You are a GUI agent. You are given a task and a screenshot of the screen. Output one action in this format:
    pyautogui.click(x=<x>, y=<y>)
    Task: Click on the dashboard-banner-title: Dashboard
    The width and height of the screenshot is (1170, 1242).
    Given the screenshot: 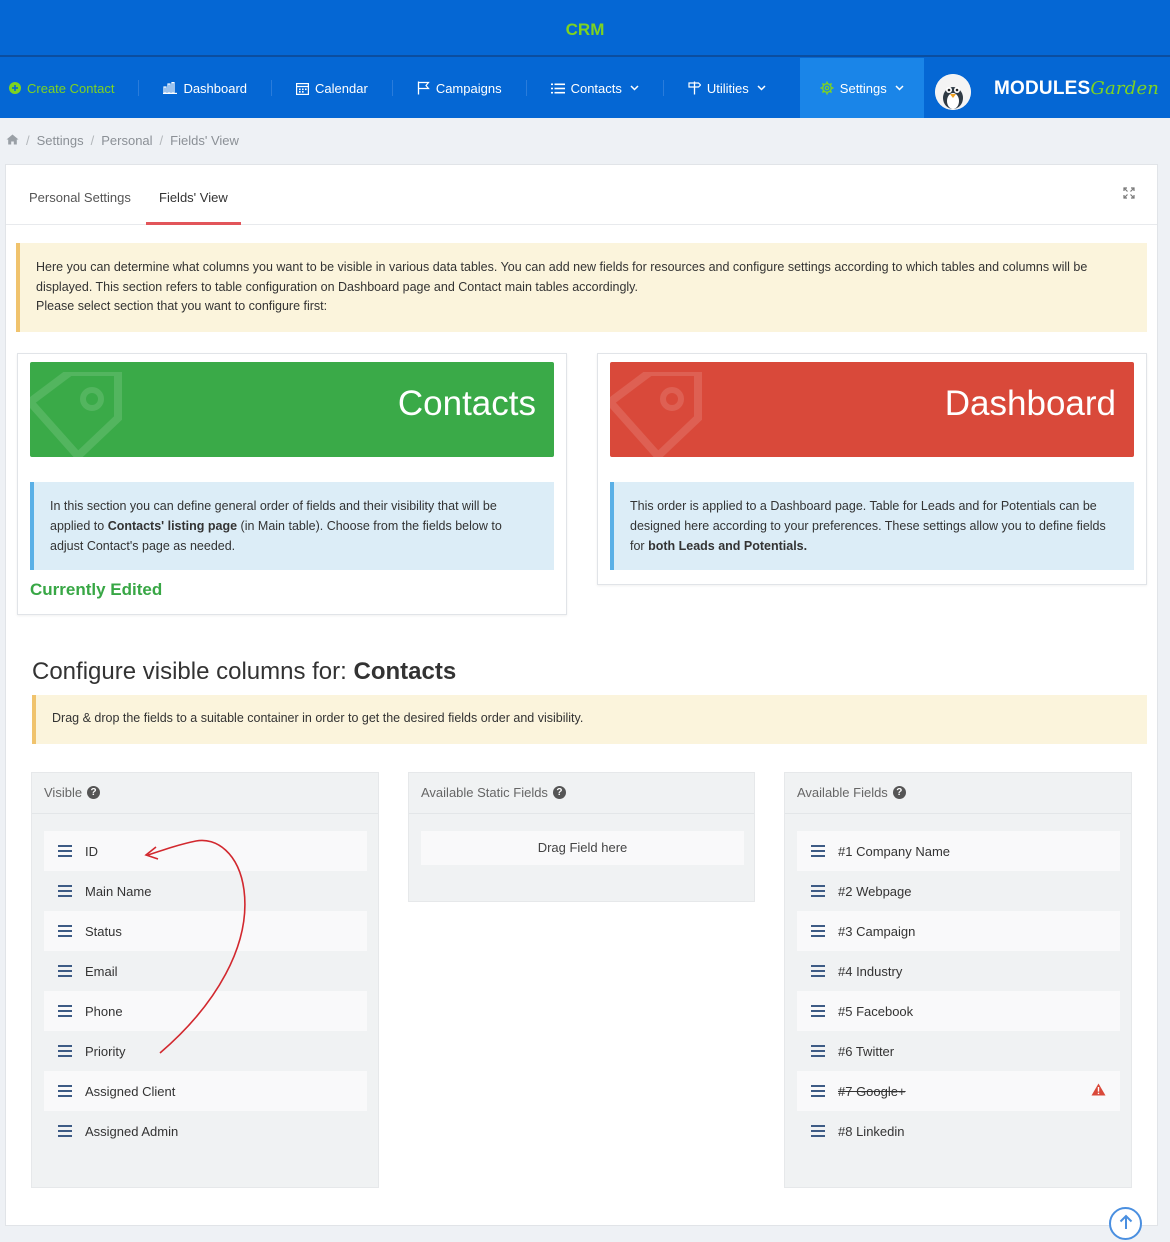 What is the action you would take?
    pyautogui.click(x=1030, y=403)
    